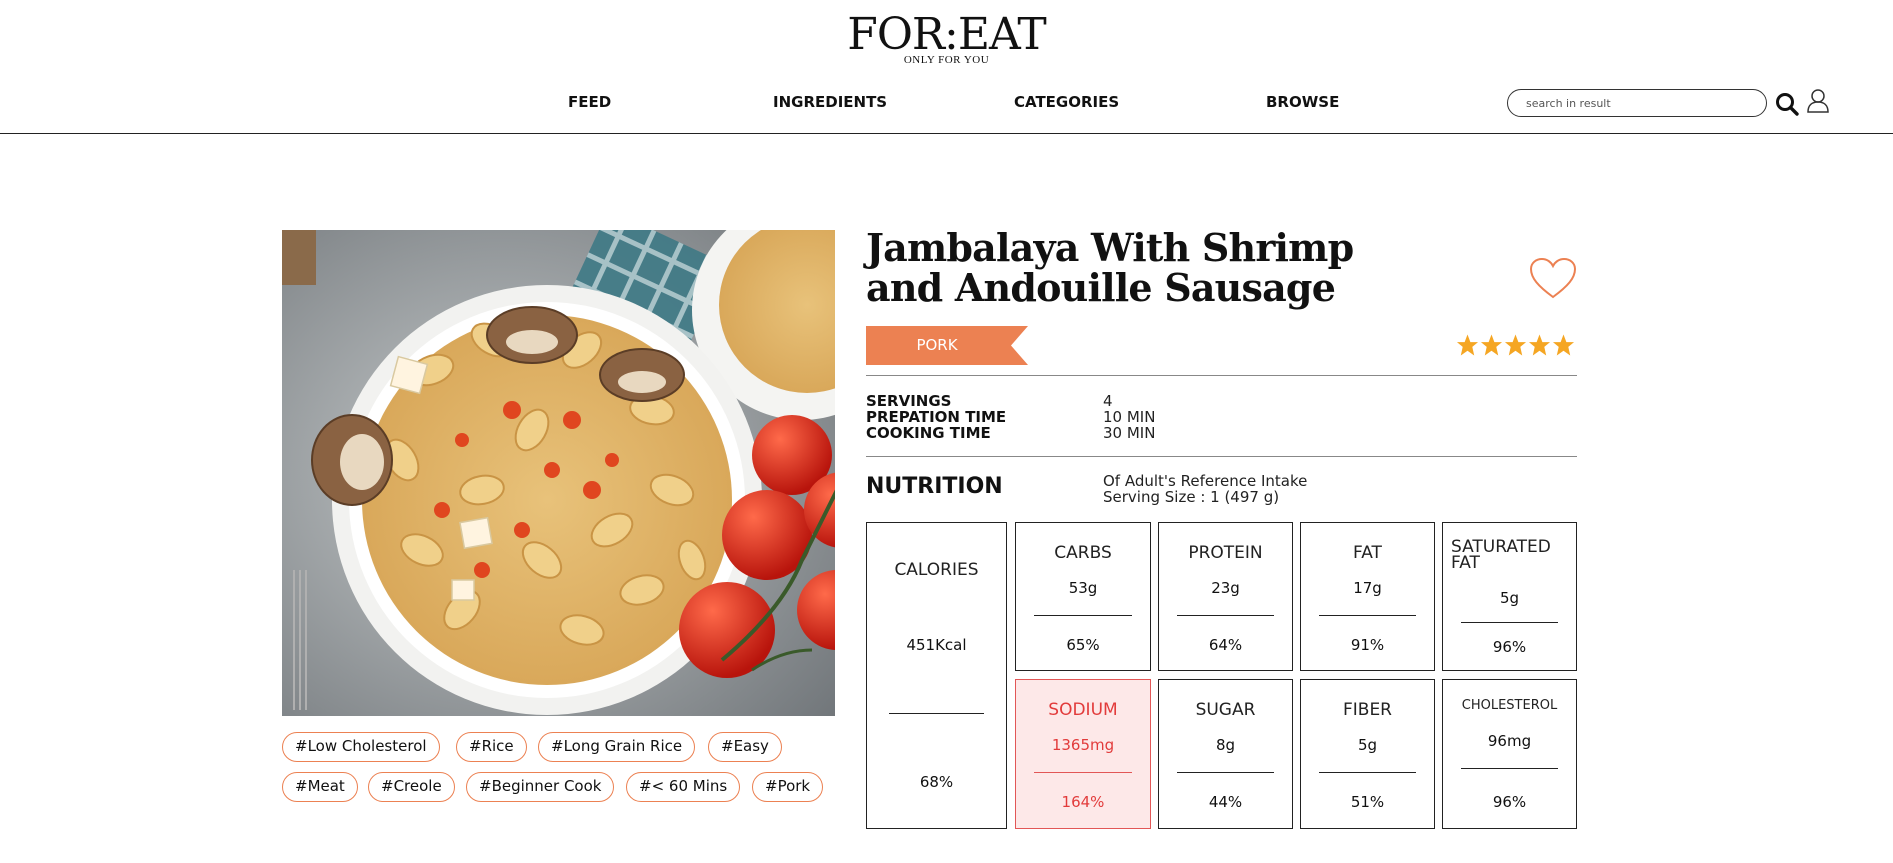 The height and width of the screenshot is (863, 1893). What do you see at coordinates (909, 401) in the screenshot?
I see `servings-label: SERVINGS` at bounding box center [909, 401].